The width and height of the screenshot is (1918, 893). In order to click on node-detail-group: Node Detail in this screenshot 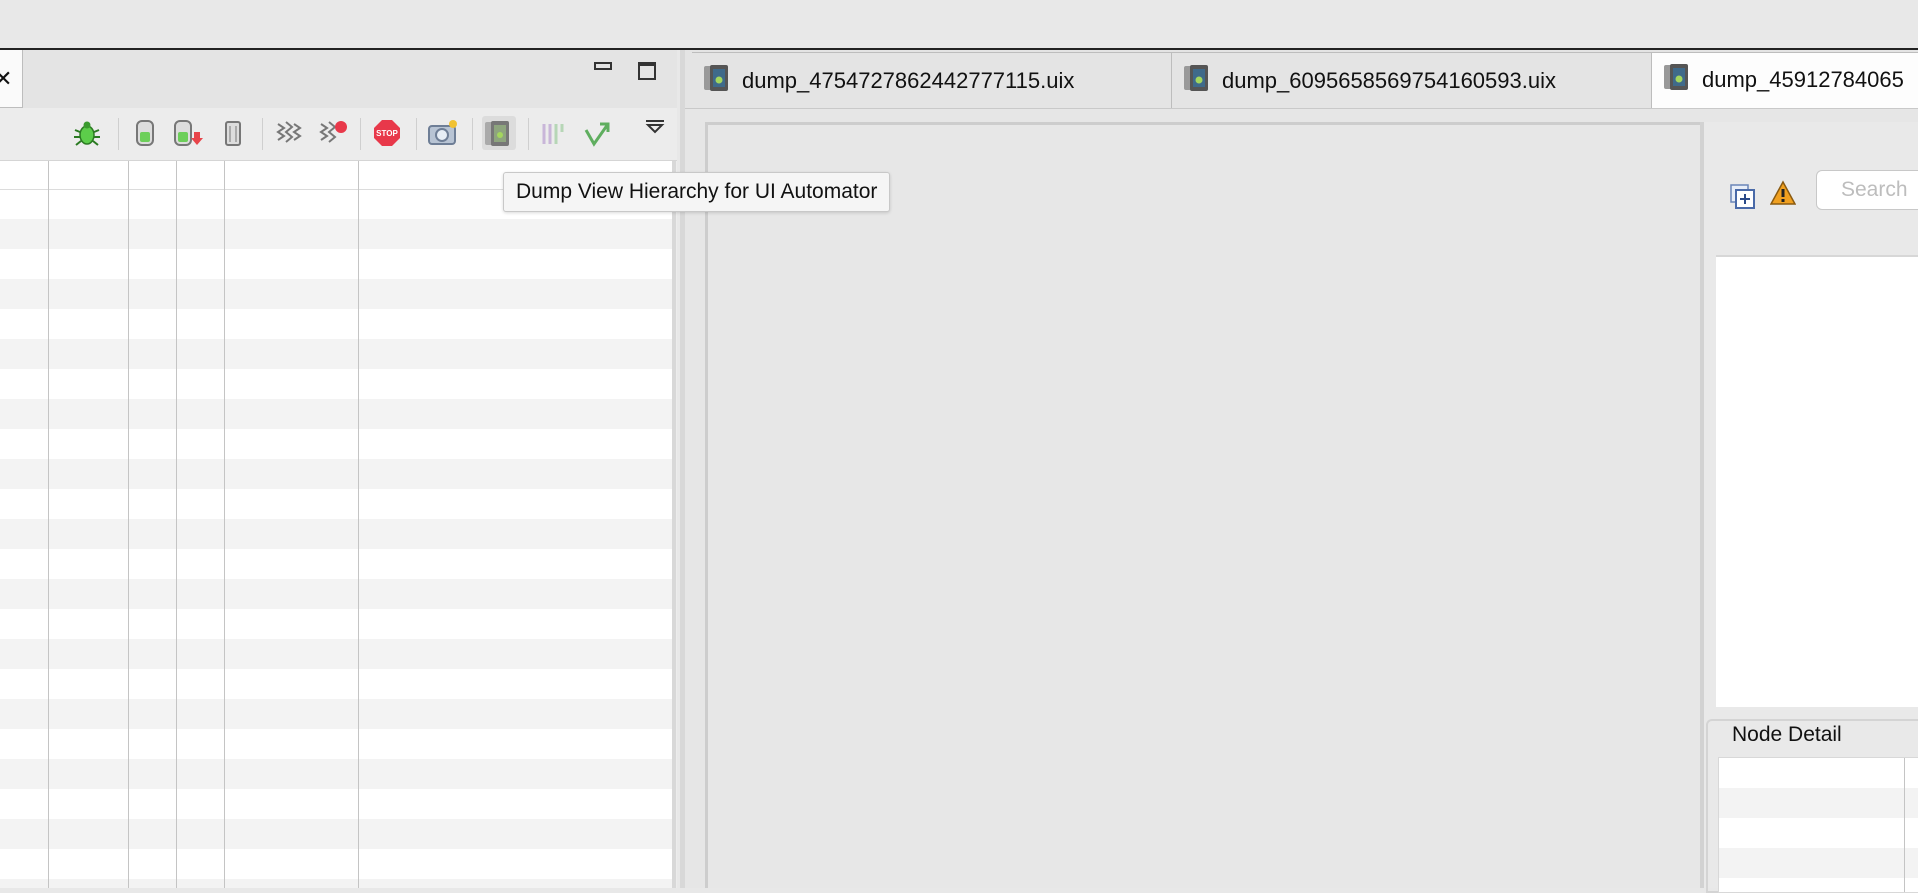, I will do `click(1812, 806)`.